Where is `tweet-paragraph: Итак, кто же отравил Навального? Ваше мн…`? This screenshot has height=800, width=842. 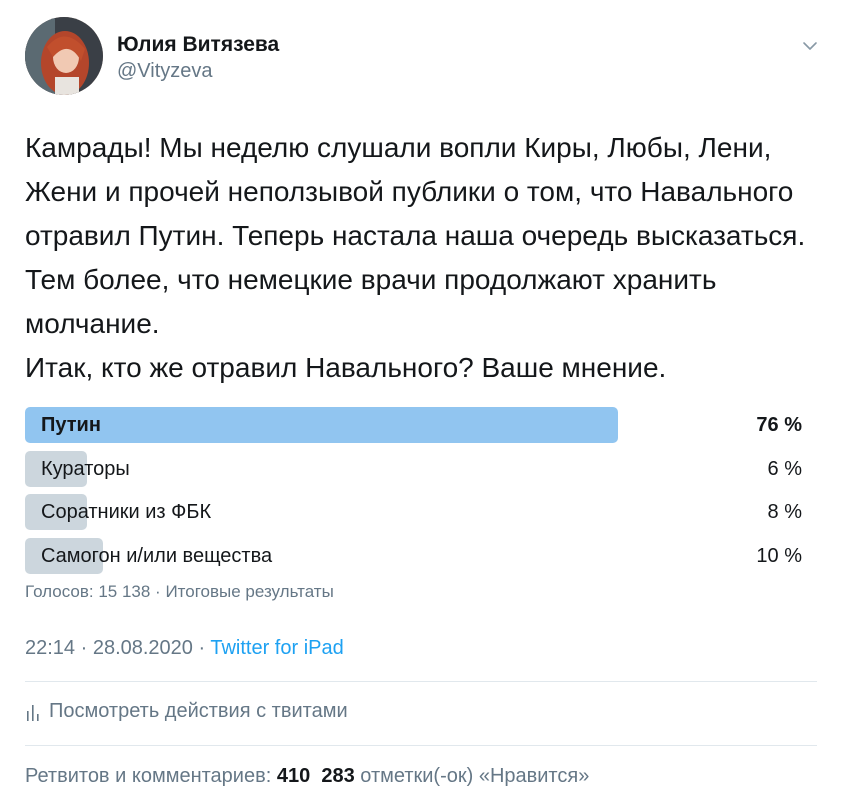 tweet-paragraph: Итак, кто же отравил Навального? Ваше мн… is located at coordinates (346, 367).